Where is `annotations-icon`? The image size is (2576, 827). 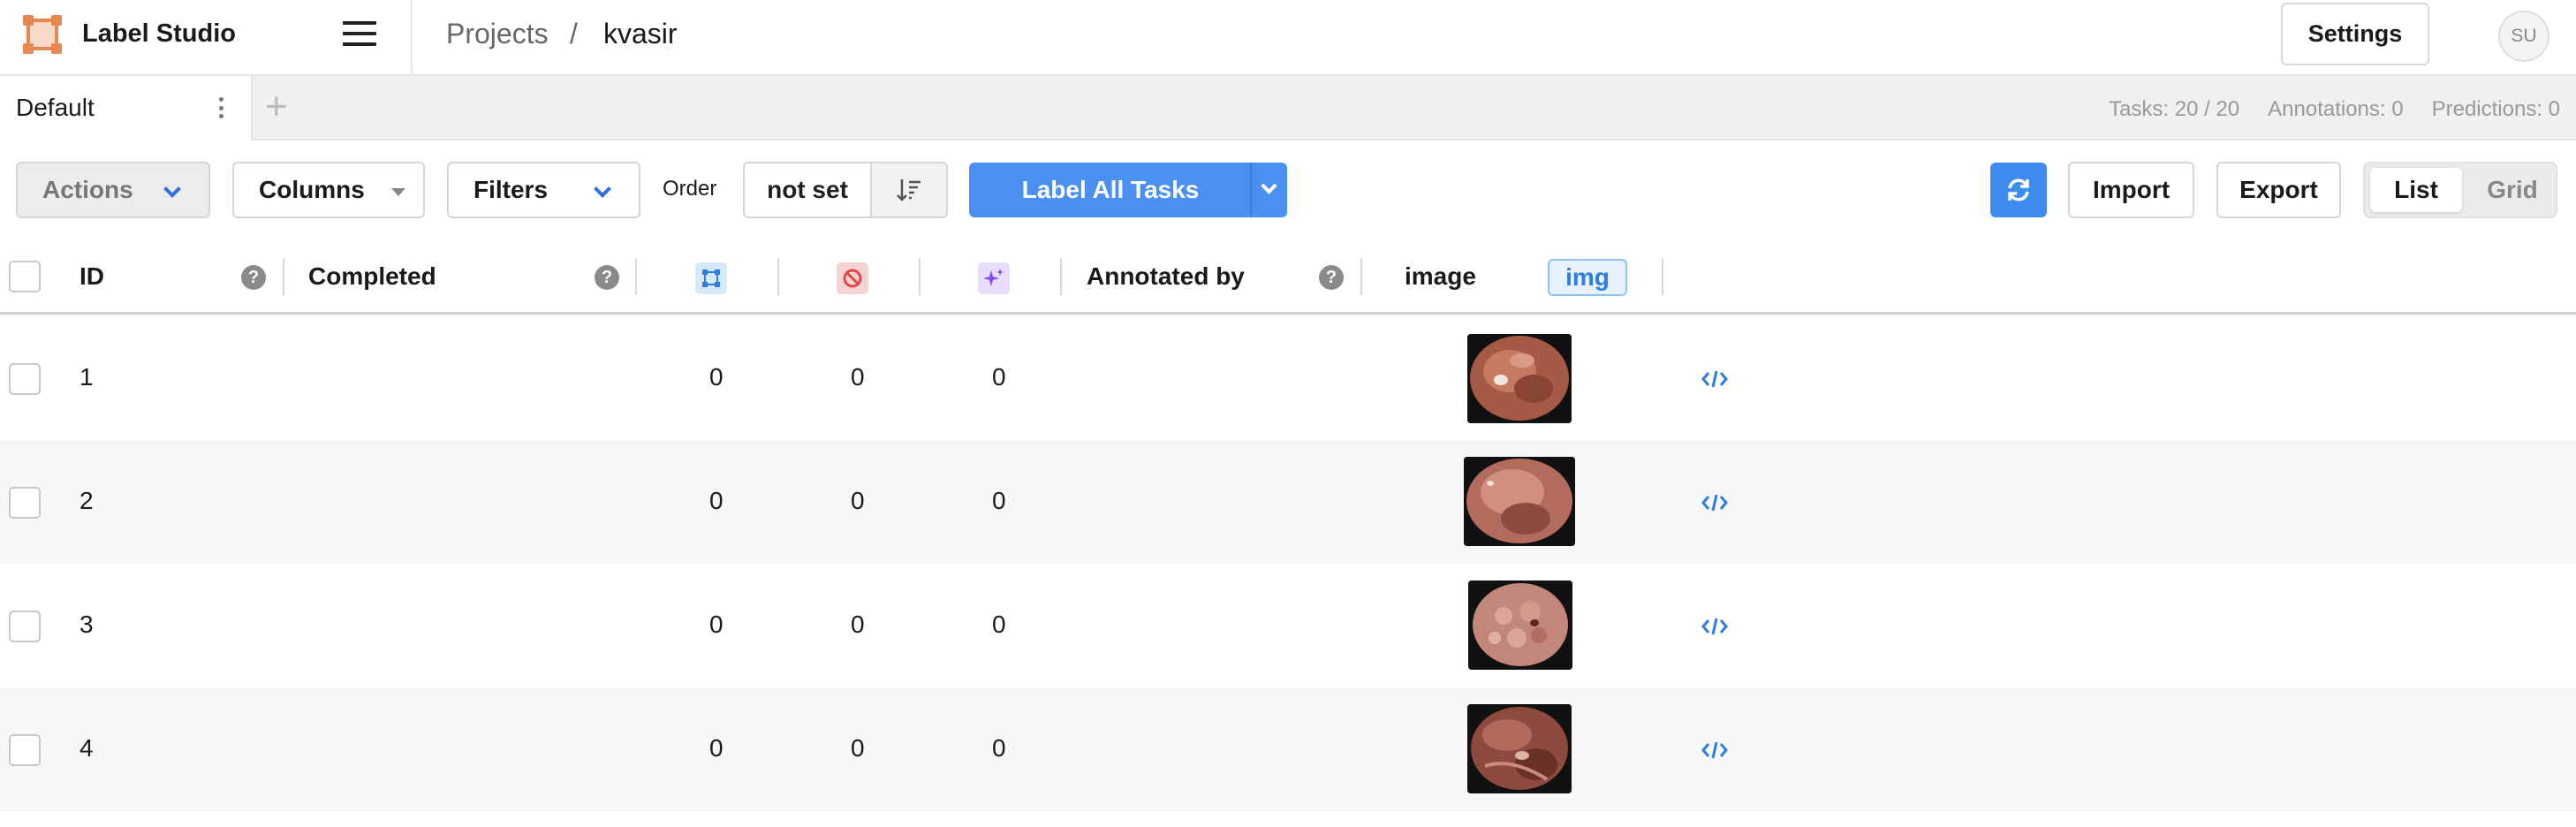 annotations-icon is located at coordinates (711, 278).